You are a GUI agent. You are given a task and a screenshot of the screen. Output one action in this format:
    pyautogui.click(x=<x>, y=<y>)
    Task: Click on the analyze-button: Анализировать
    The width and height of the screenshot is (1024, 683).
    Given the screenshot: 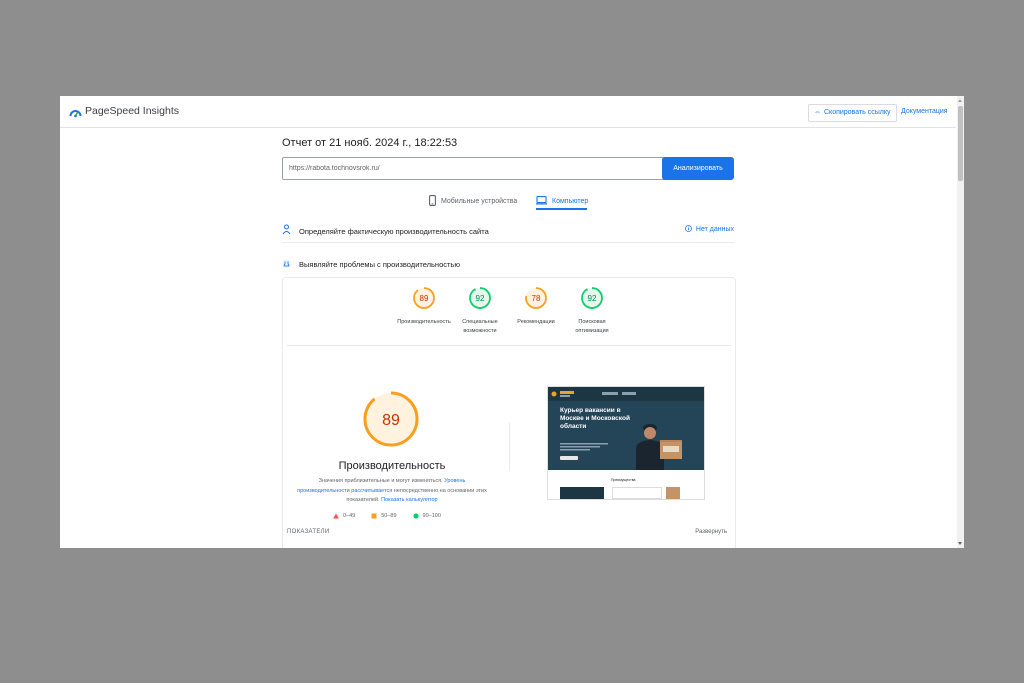 What is the action you would take?
    pyautogui.click(x=698, y=168)
    